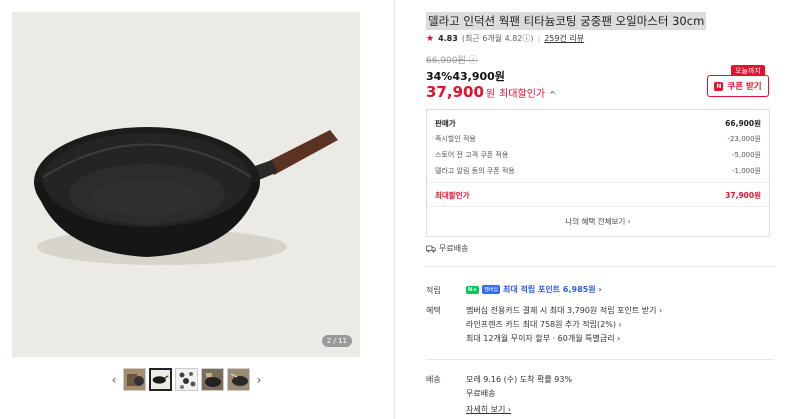  What do you see at coordinates (598, 139) in the screenshot?
I see `breakdown-row: 즉시할인 적용 -23,000원` at bounding box center [598, 139].